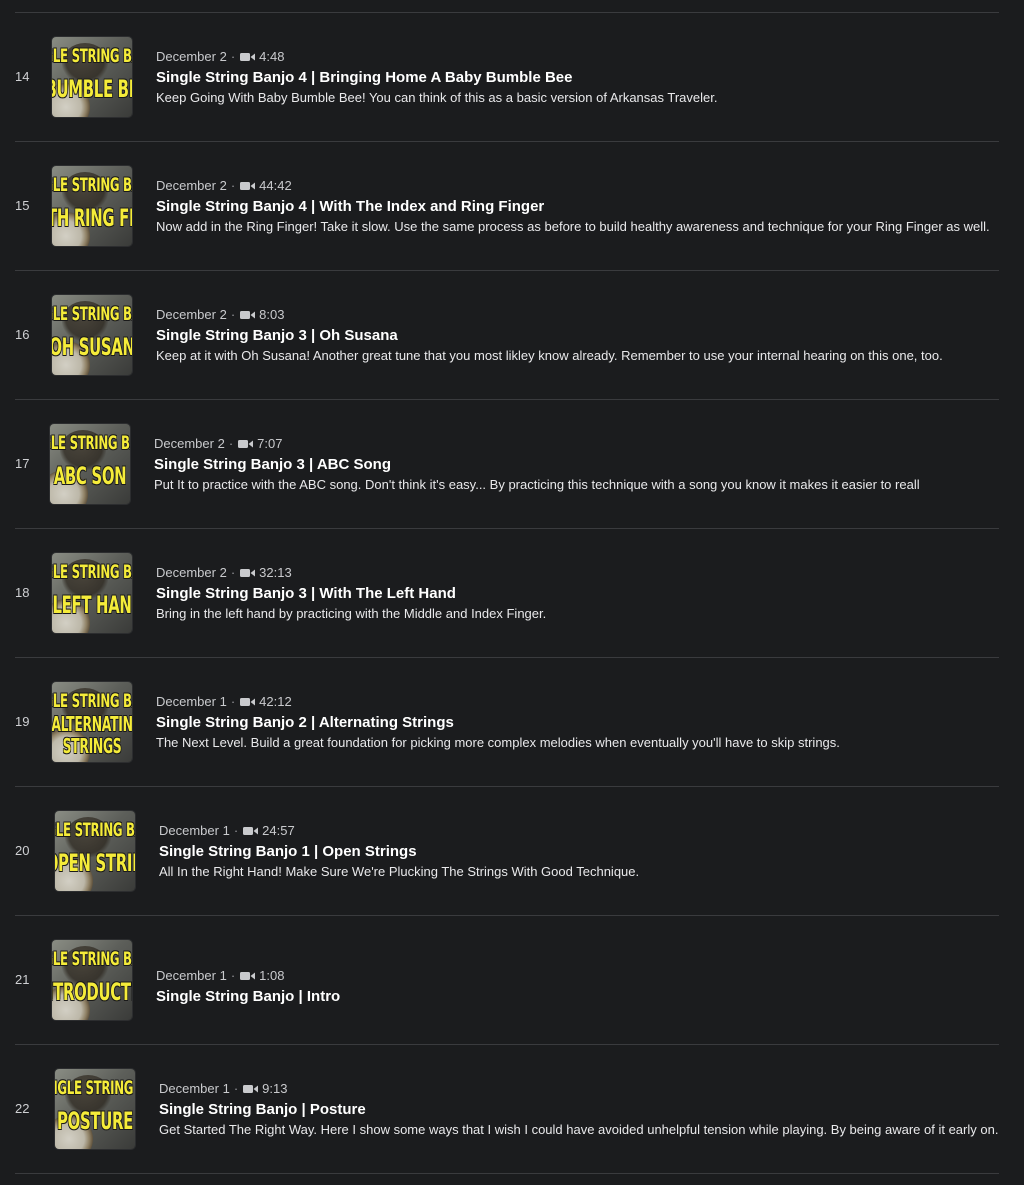  I want to click on lesson-thumbnail: GLE STRING BA OPEN STRIN, so click(95, 851).